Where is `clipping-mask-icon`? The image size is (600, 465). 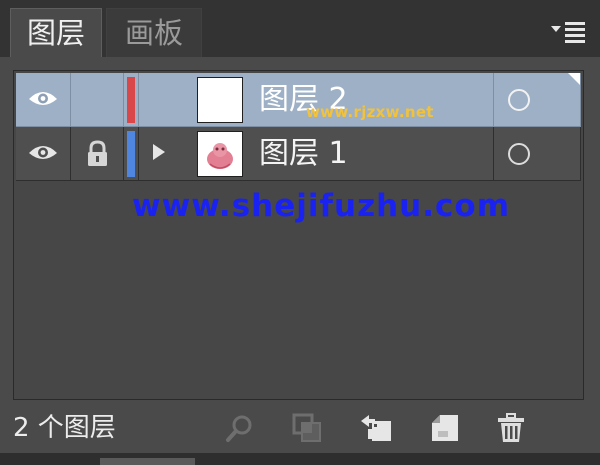 clipping-mask-icon is located at coordinates (307, 428).